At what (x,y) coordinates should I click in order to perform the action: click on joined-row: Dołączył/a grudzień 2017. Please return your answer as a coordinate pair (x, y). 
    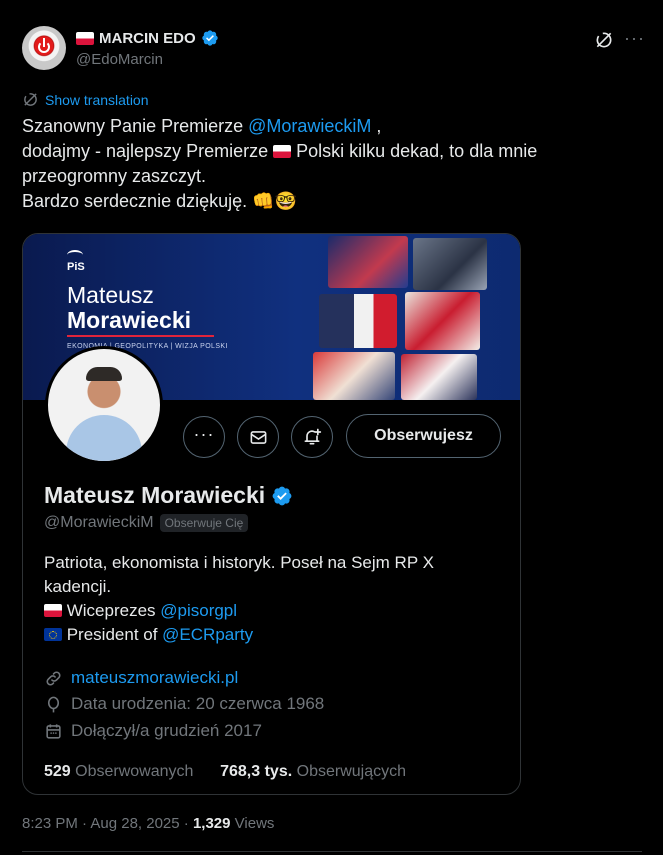
    Looking at the image, I should click on (153, 731).